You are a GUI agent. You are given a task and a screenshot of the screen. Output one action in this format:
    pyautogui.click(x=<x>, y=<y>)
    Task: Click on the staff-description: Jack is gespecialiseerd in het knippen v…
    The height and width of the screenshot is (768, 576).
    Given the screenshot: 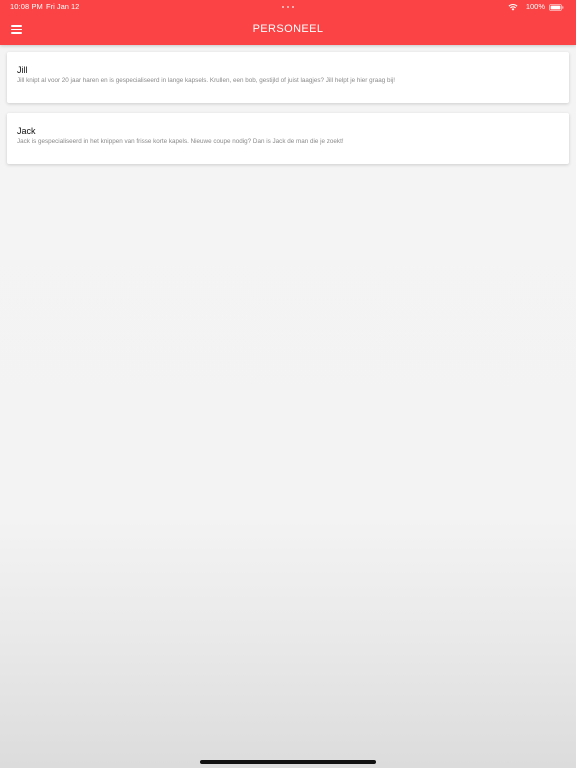 What is the action you would take?
    pyautogui.click(x=180, y=141)
    